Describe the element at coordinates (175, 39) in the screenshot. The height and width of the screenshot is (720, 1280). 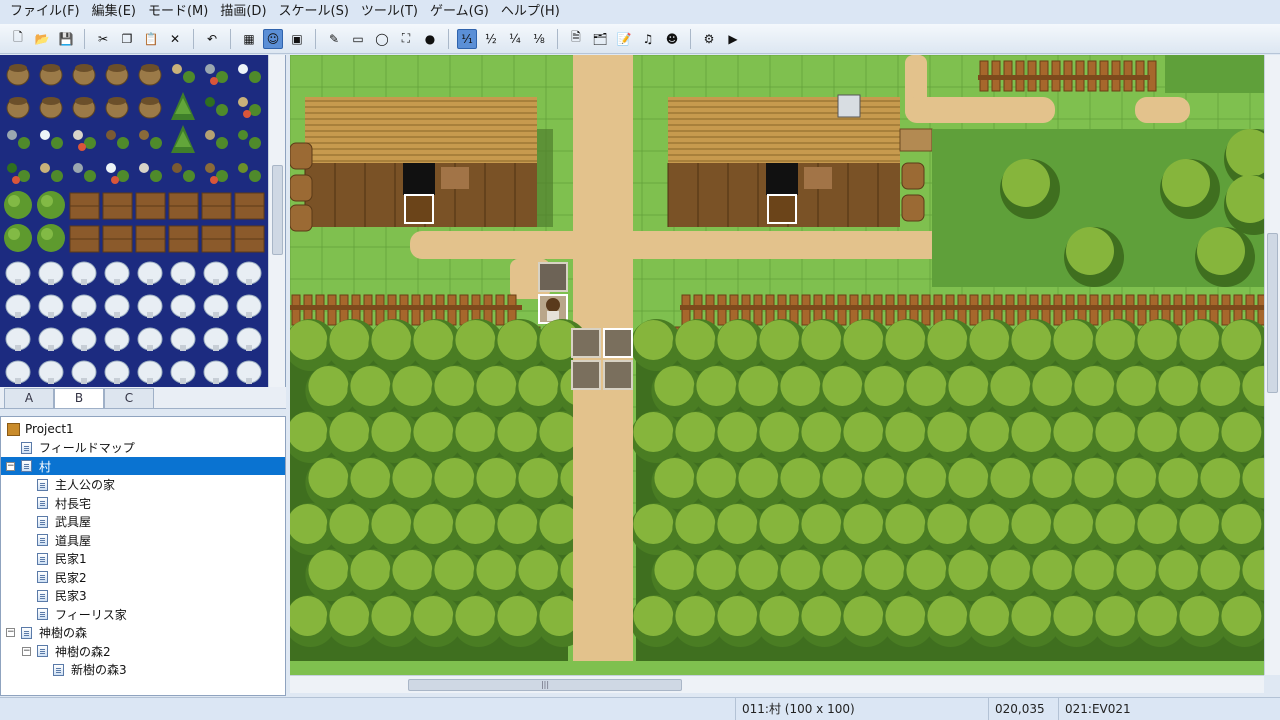
I see `delete-icon: ✕` at that location.